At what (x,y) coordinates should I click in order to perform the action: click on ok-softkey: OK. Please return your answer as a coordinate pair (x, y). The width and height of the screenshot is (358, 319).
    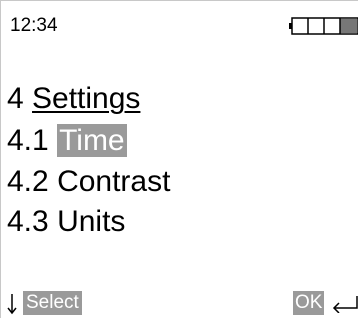
    Looking at the image, I should click on (309, 303).